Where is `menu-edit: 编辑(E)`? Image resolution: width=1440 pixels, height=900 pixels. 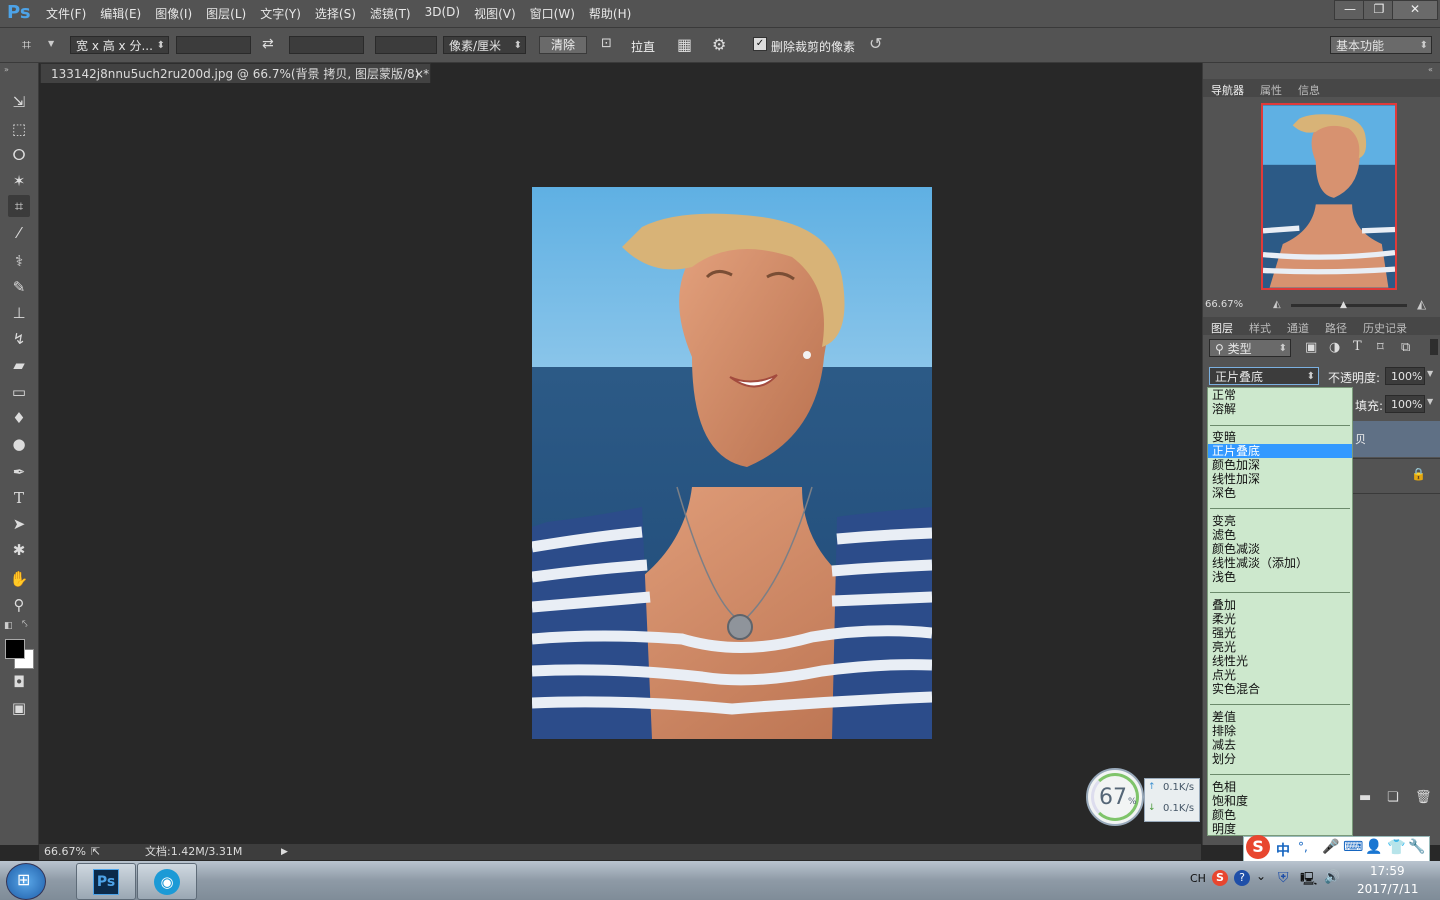
menu-edit: 编辑(E) is located at coordinates (120, 13).